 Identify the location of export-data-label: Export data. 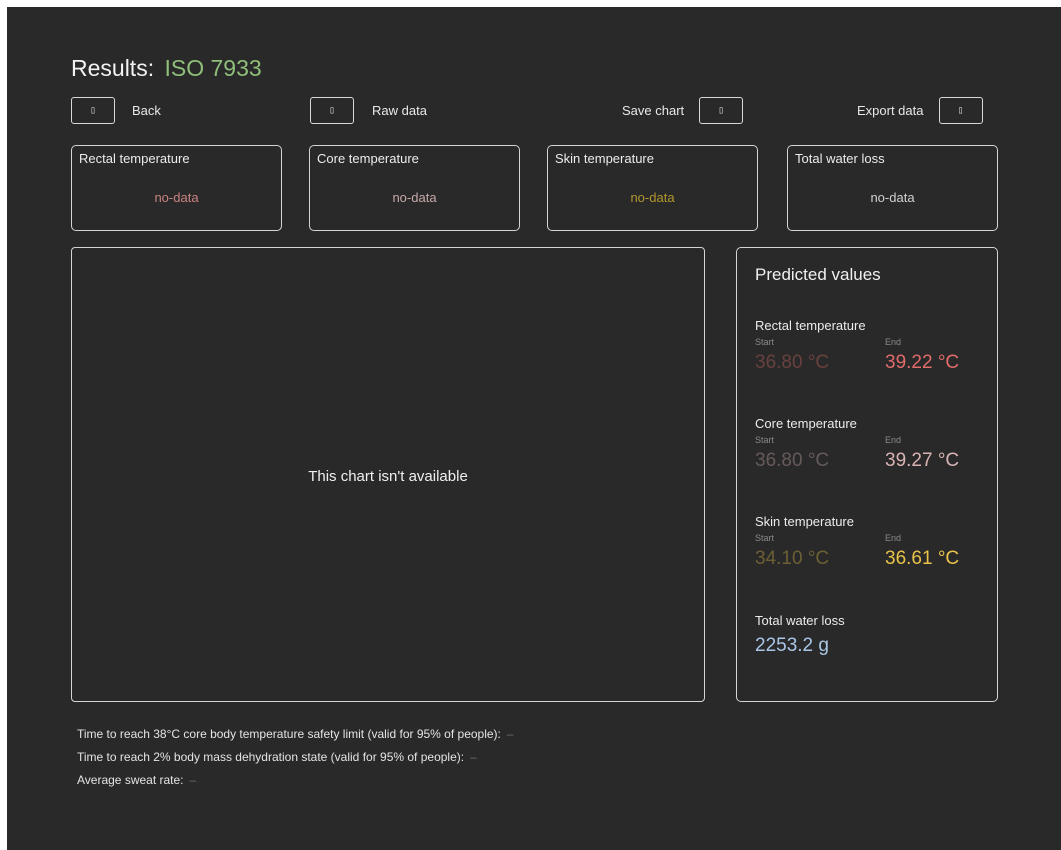
(890, 110).